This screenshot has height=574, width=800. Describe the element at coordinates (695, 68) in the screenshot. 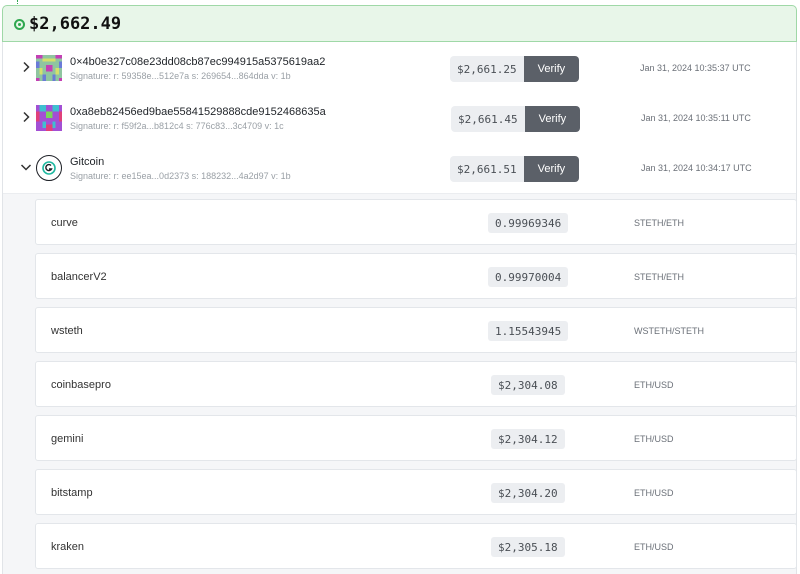

I see `signer-timestamp: Jan 31, 2024 10:35:37 UTC` at that location.